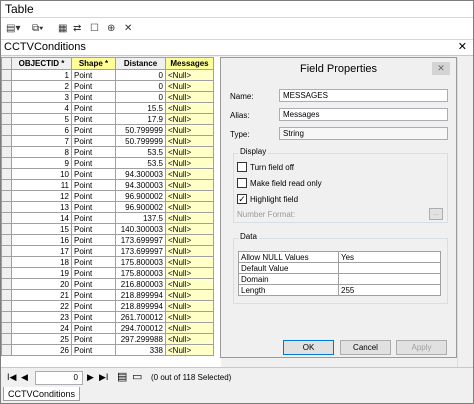 The height and width of the screenshot is (404, 474). Describe the element at coordinates (363, 95) in the screenshot. I see `name-field: MESSAGES` at that location.